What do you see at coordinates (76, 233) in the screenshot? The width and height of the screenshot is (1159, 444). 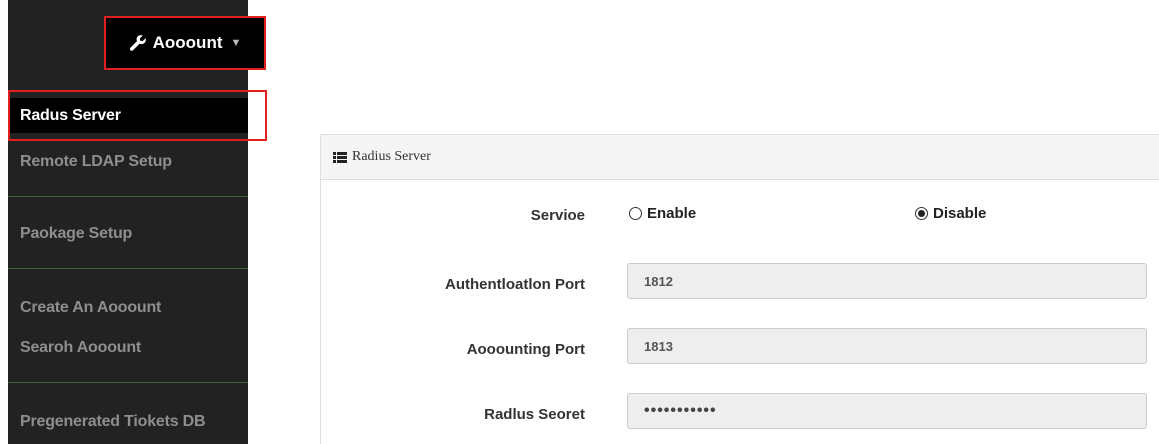 I see `menu-item-label: Paokage Setup` at bounding box center [76, 233].